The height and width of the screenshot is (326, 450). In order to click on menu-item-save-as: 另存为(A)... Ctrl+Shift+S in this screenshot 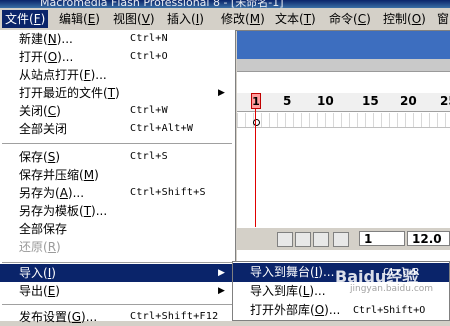, I will do `click(117, 193)`.